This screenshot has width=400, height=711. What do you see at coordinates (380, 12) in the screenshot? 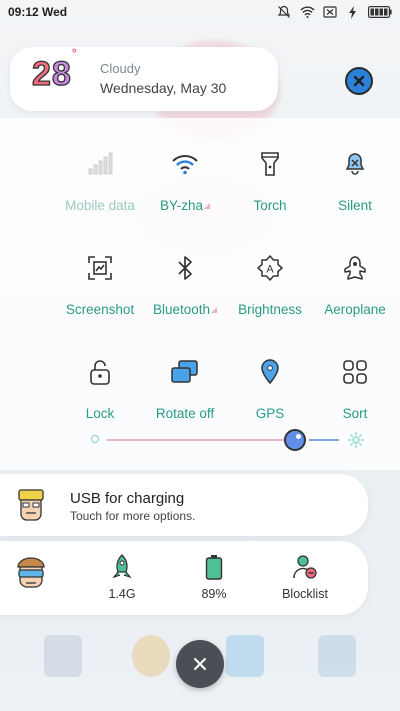
I see `battery-icon` at bounding box center [380, 12].